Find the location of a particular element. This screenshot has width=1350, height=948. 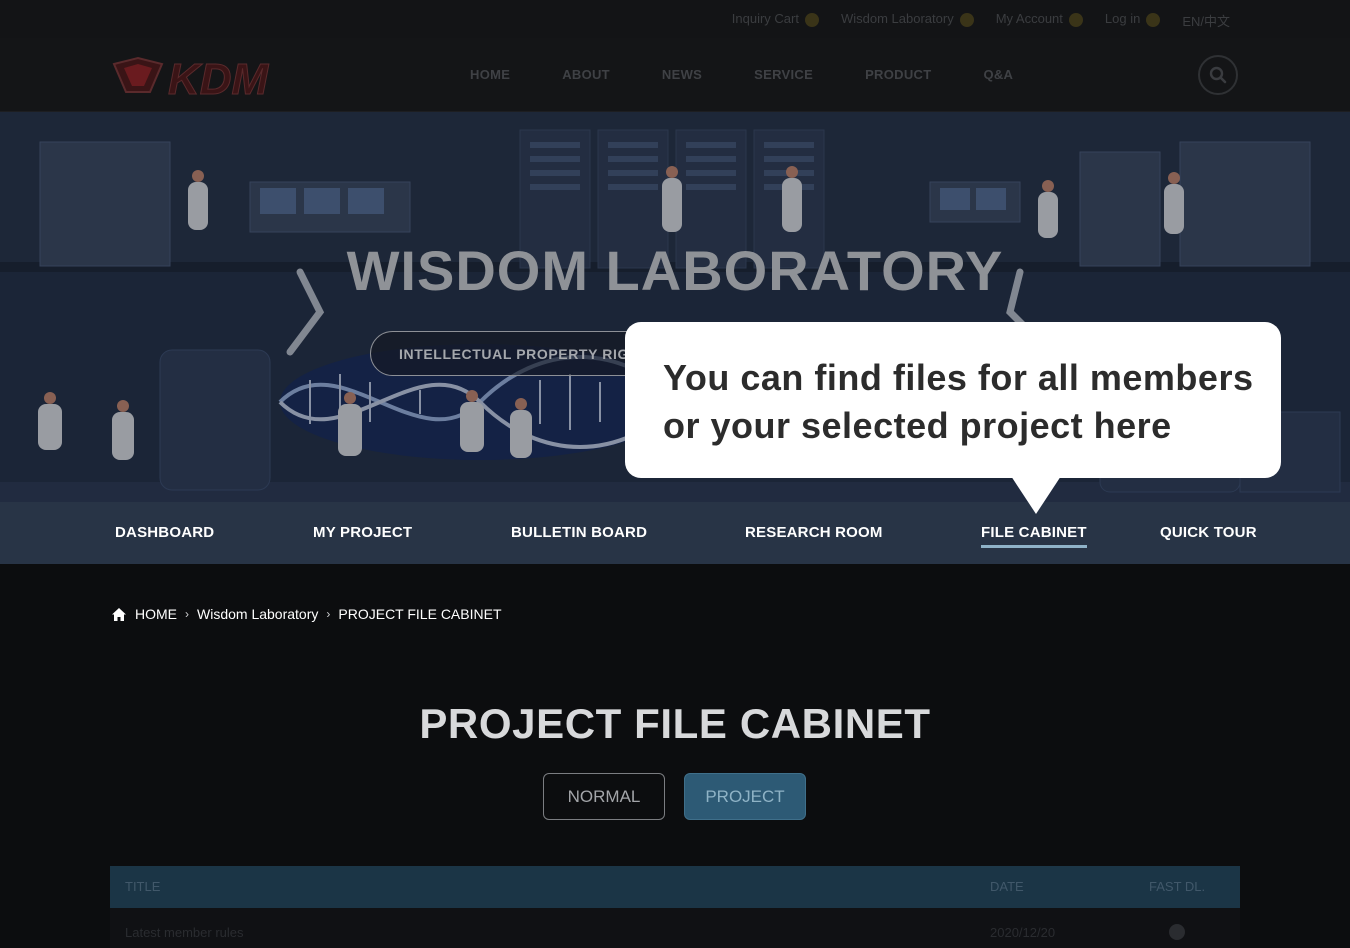

normal-tab-button: NORMAL is located at coordinates (604, 796).